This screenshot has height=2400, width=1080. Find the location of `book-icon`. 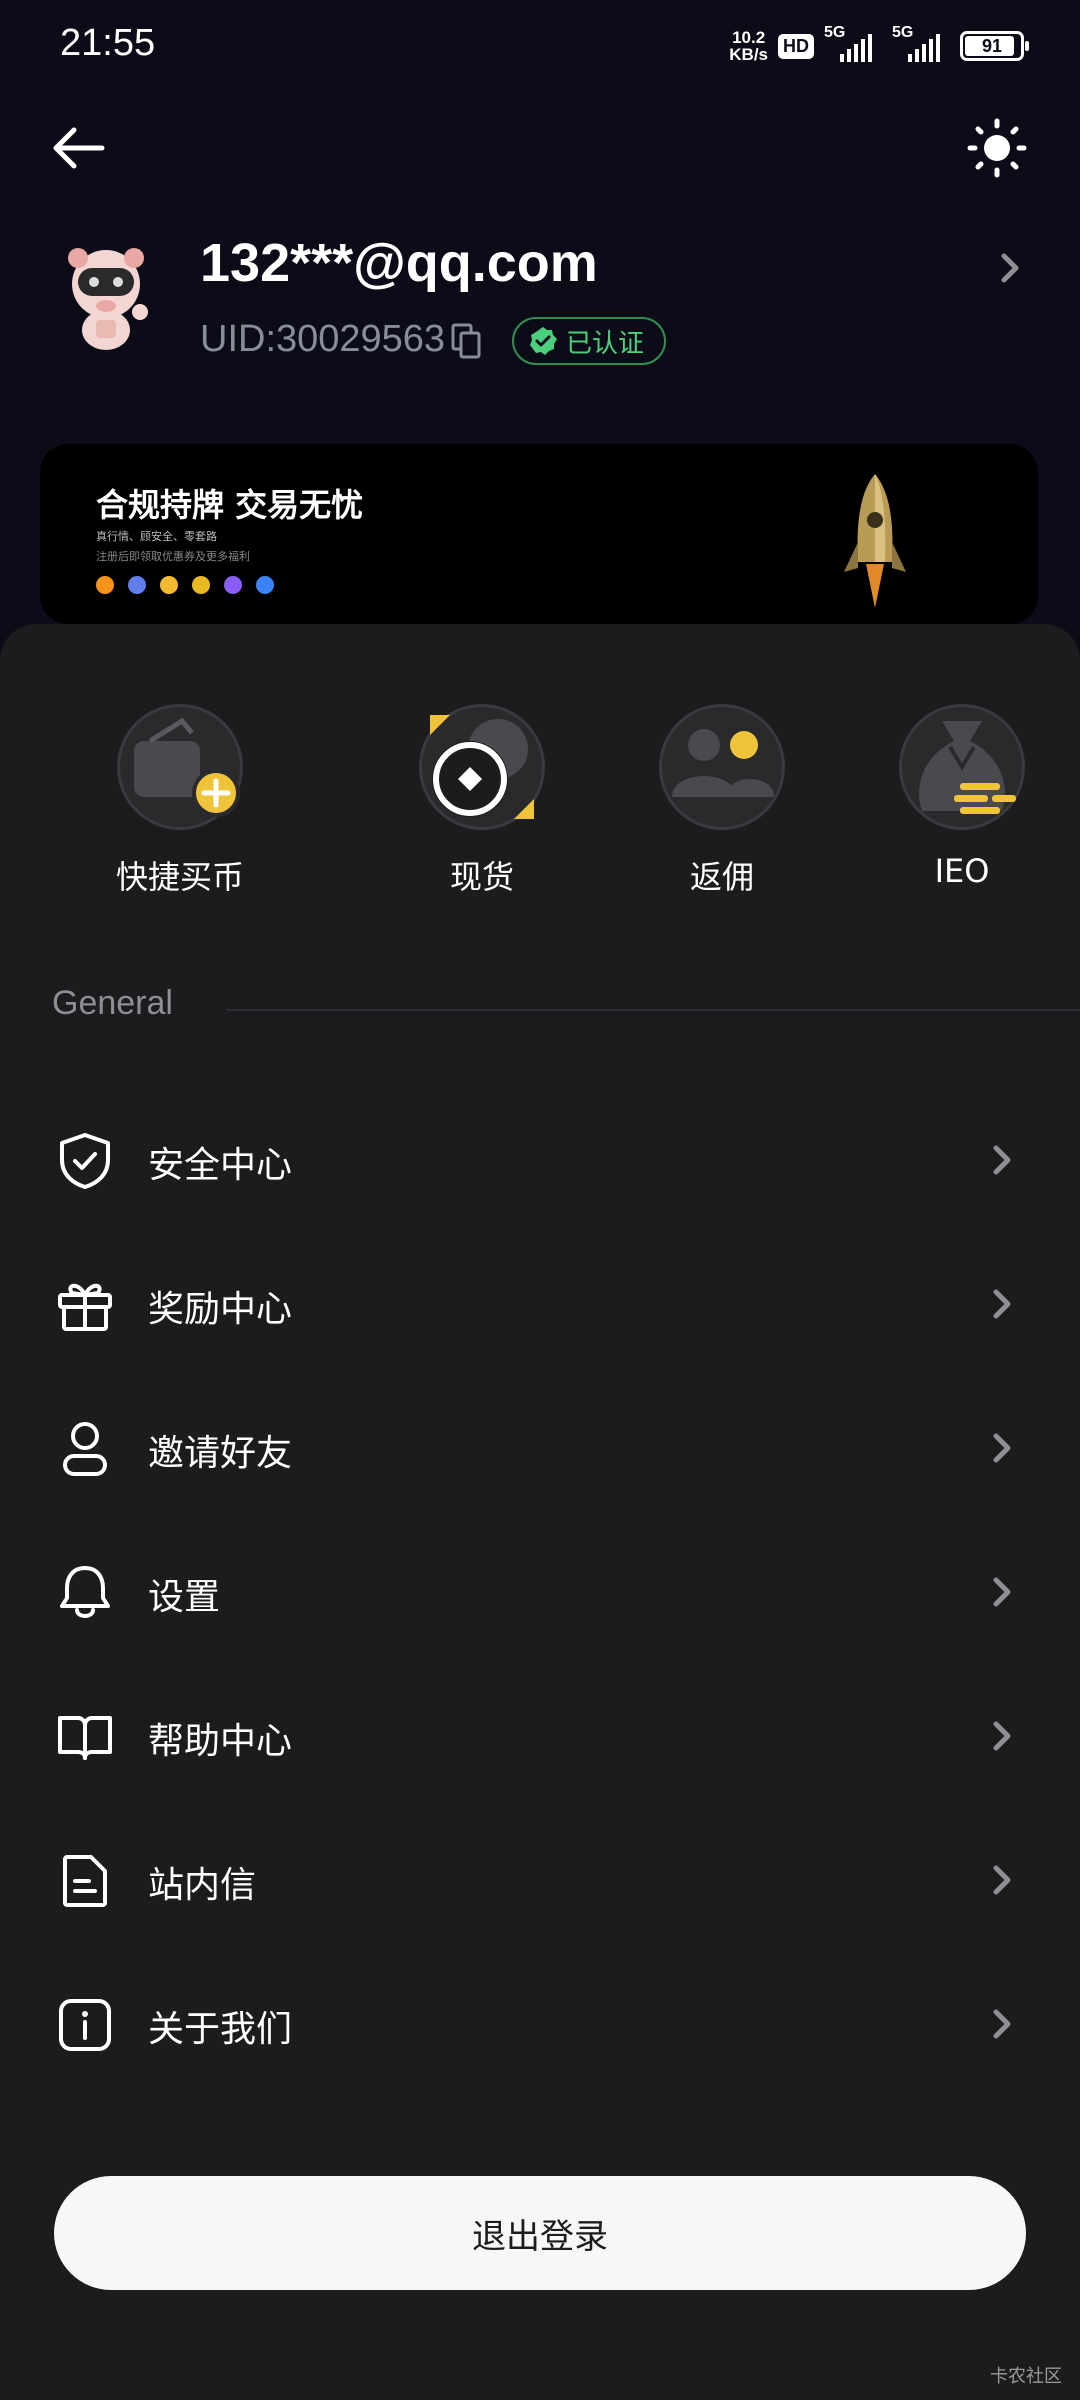

book-icon is located at coordinates (85, 1737).